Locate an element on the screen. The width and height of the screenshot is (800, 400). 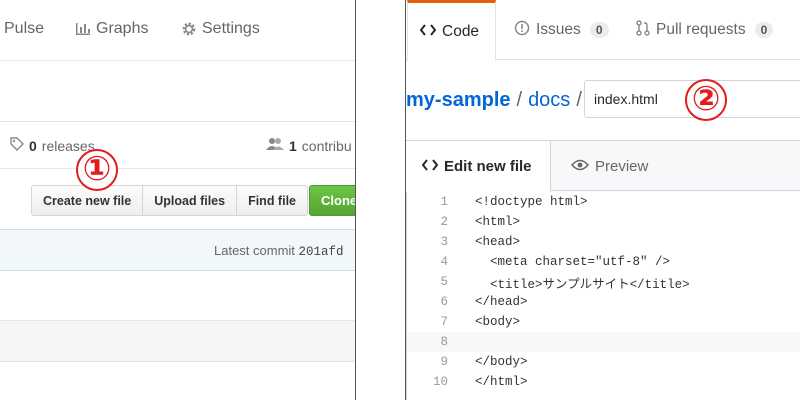
tab-issues: Issues 0 is located at coordinates (561, 30).